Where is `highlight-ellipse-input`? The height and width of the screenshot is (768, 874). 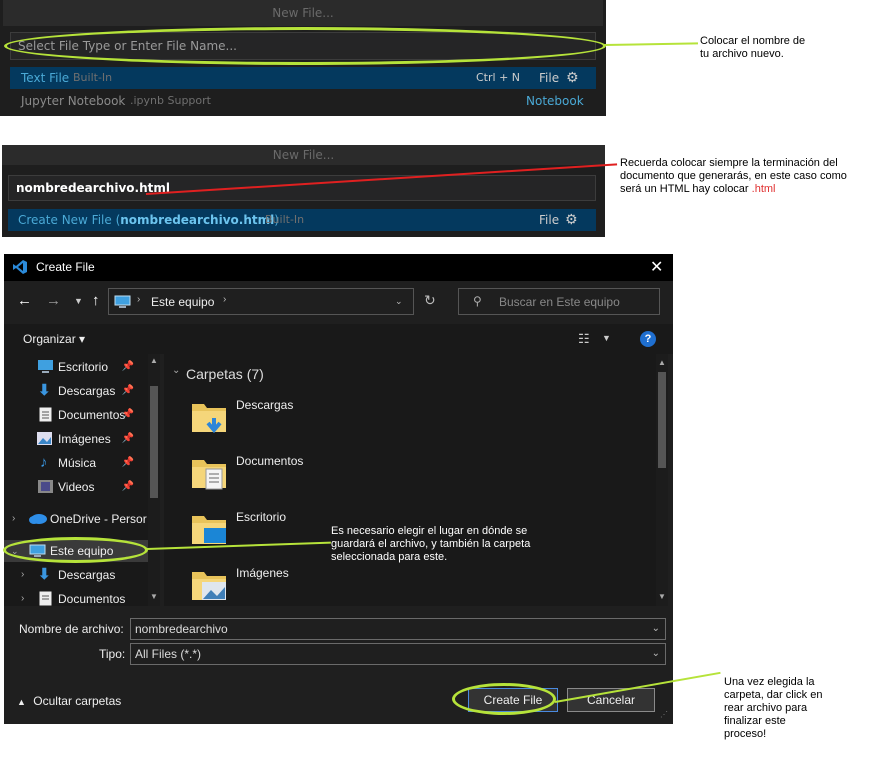
highlight-ellipse-input is located at coordinates (305, 46).